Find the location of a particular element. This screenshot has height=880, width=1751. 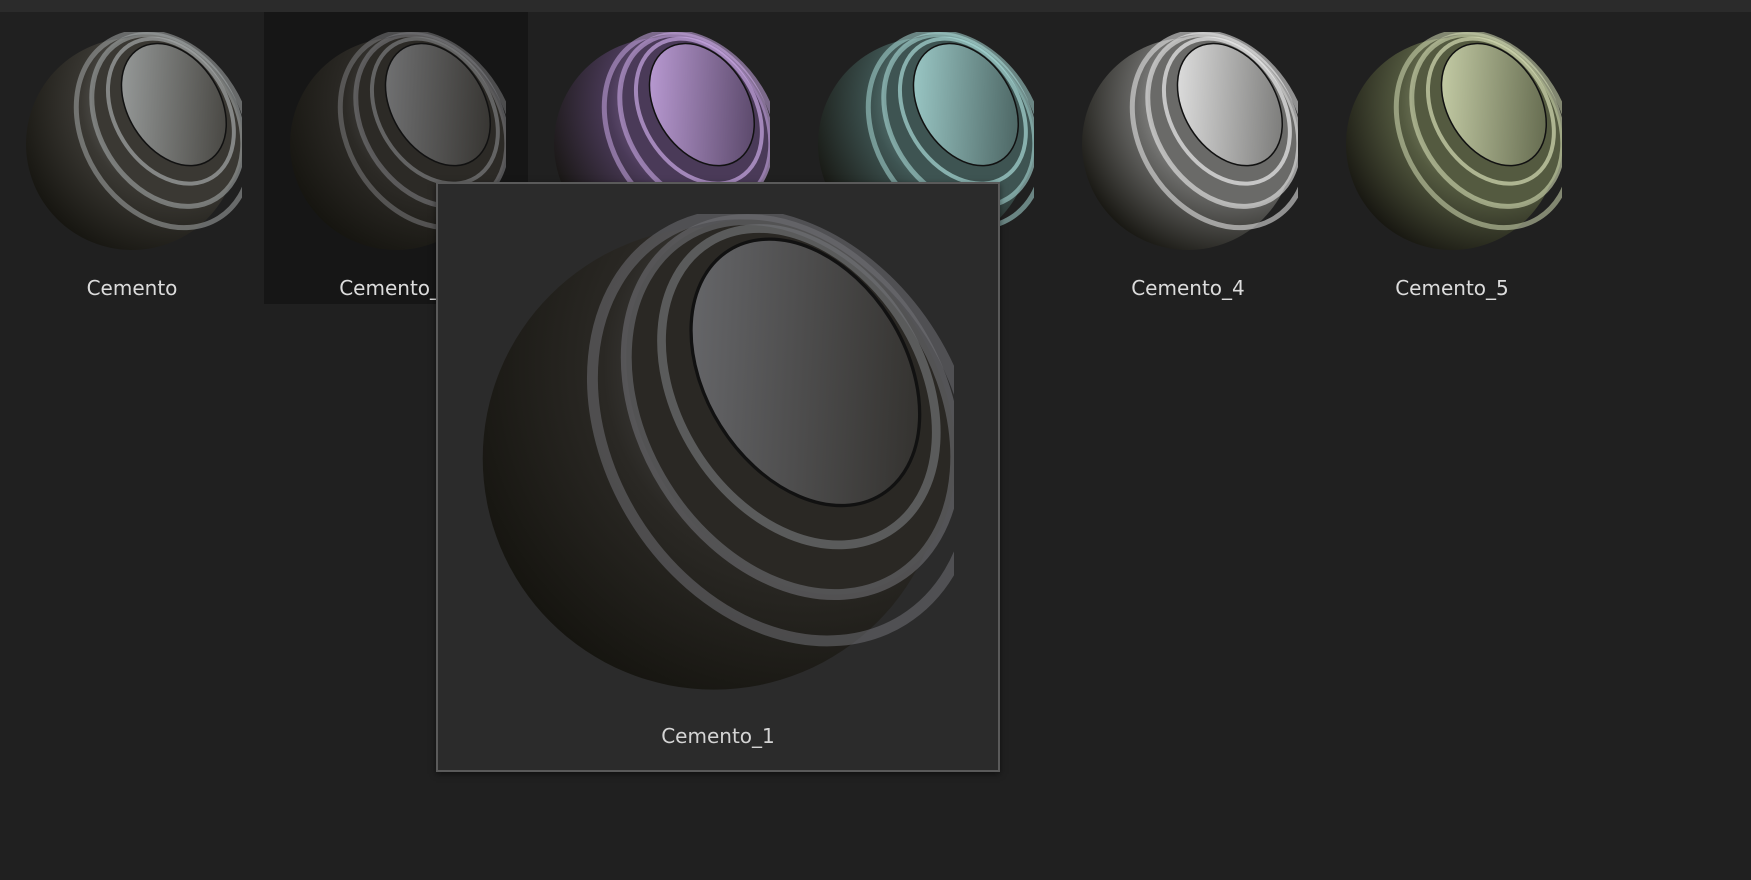

preview-label: Cemento_1 is located at coordinates (718, 736).